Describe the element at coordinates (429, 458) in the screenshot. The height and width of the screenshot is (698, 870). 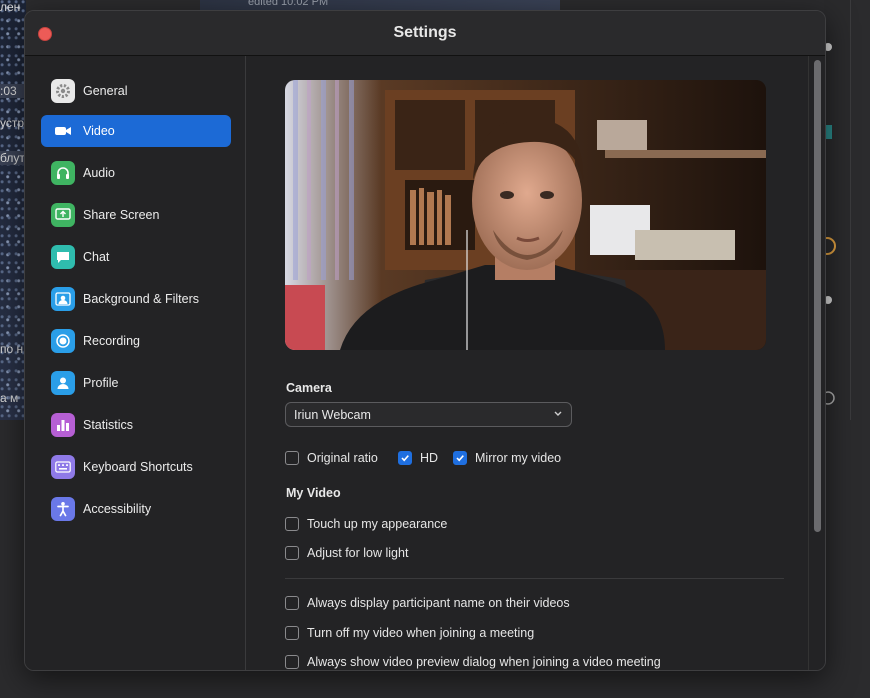
I see `hd-label: HD` at that location.